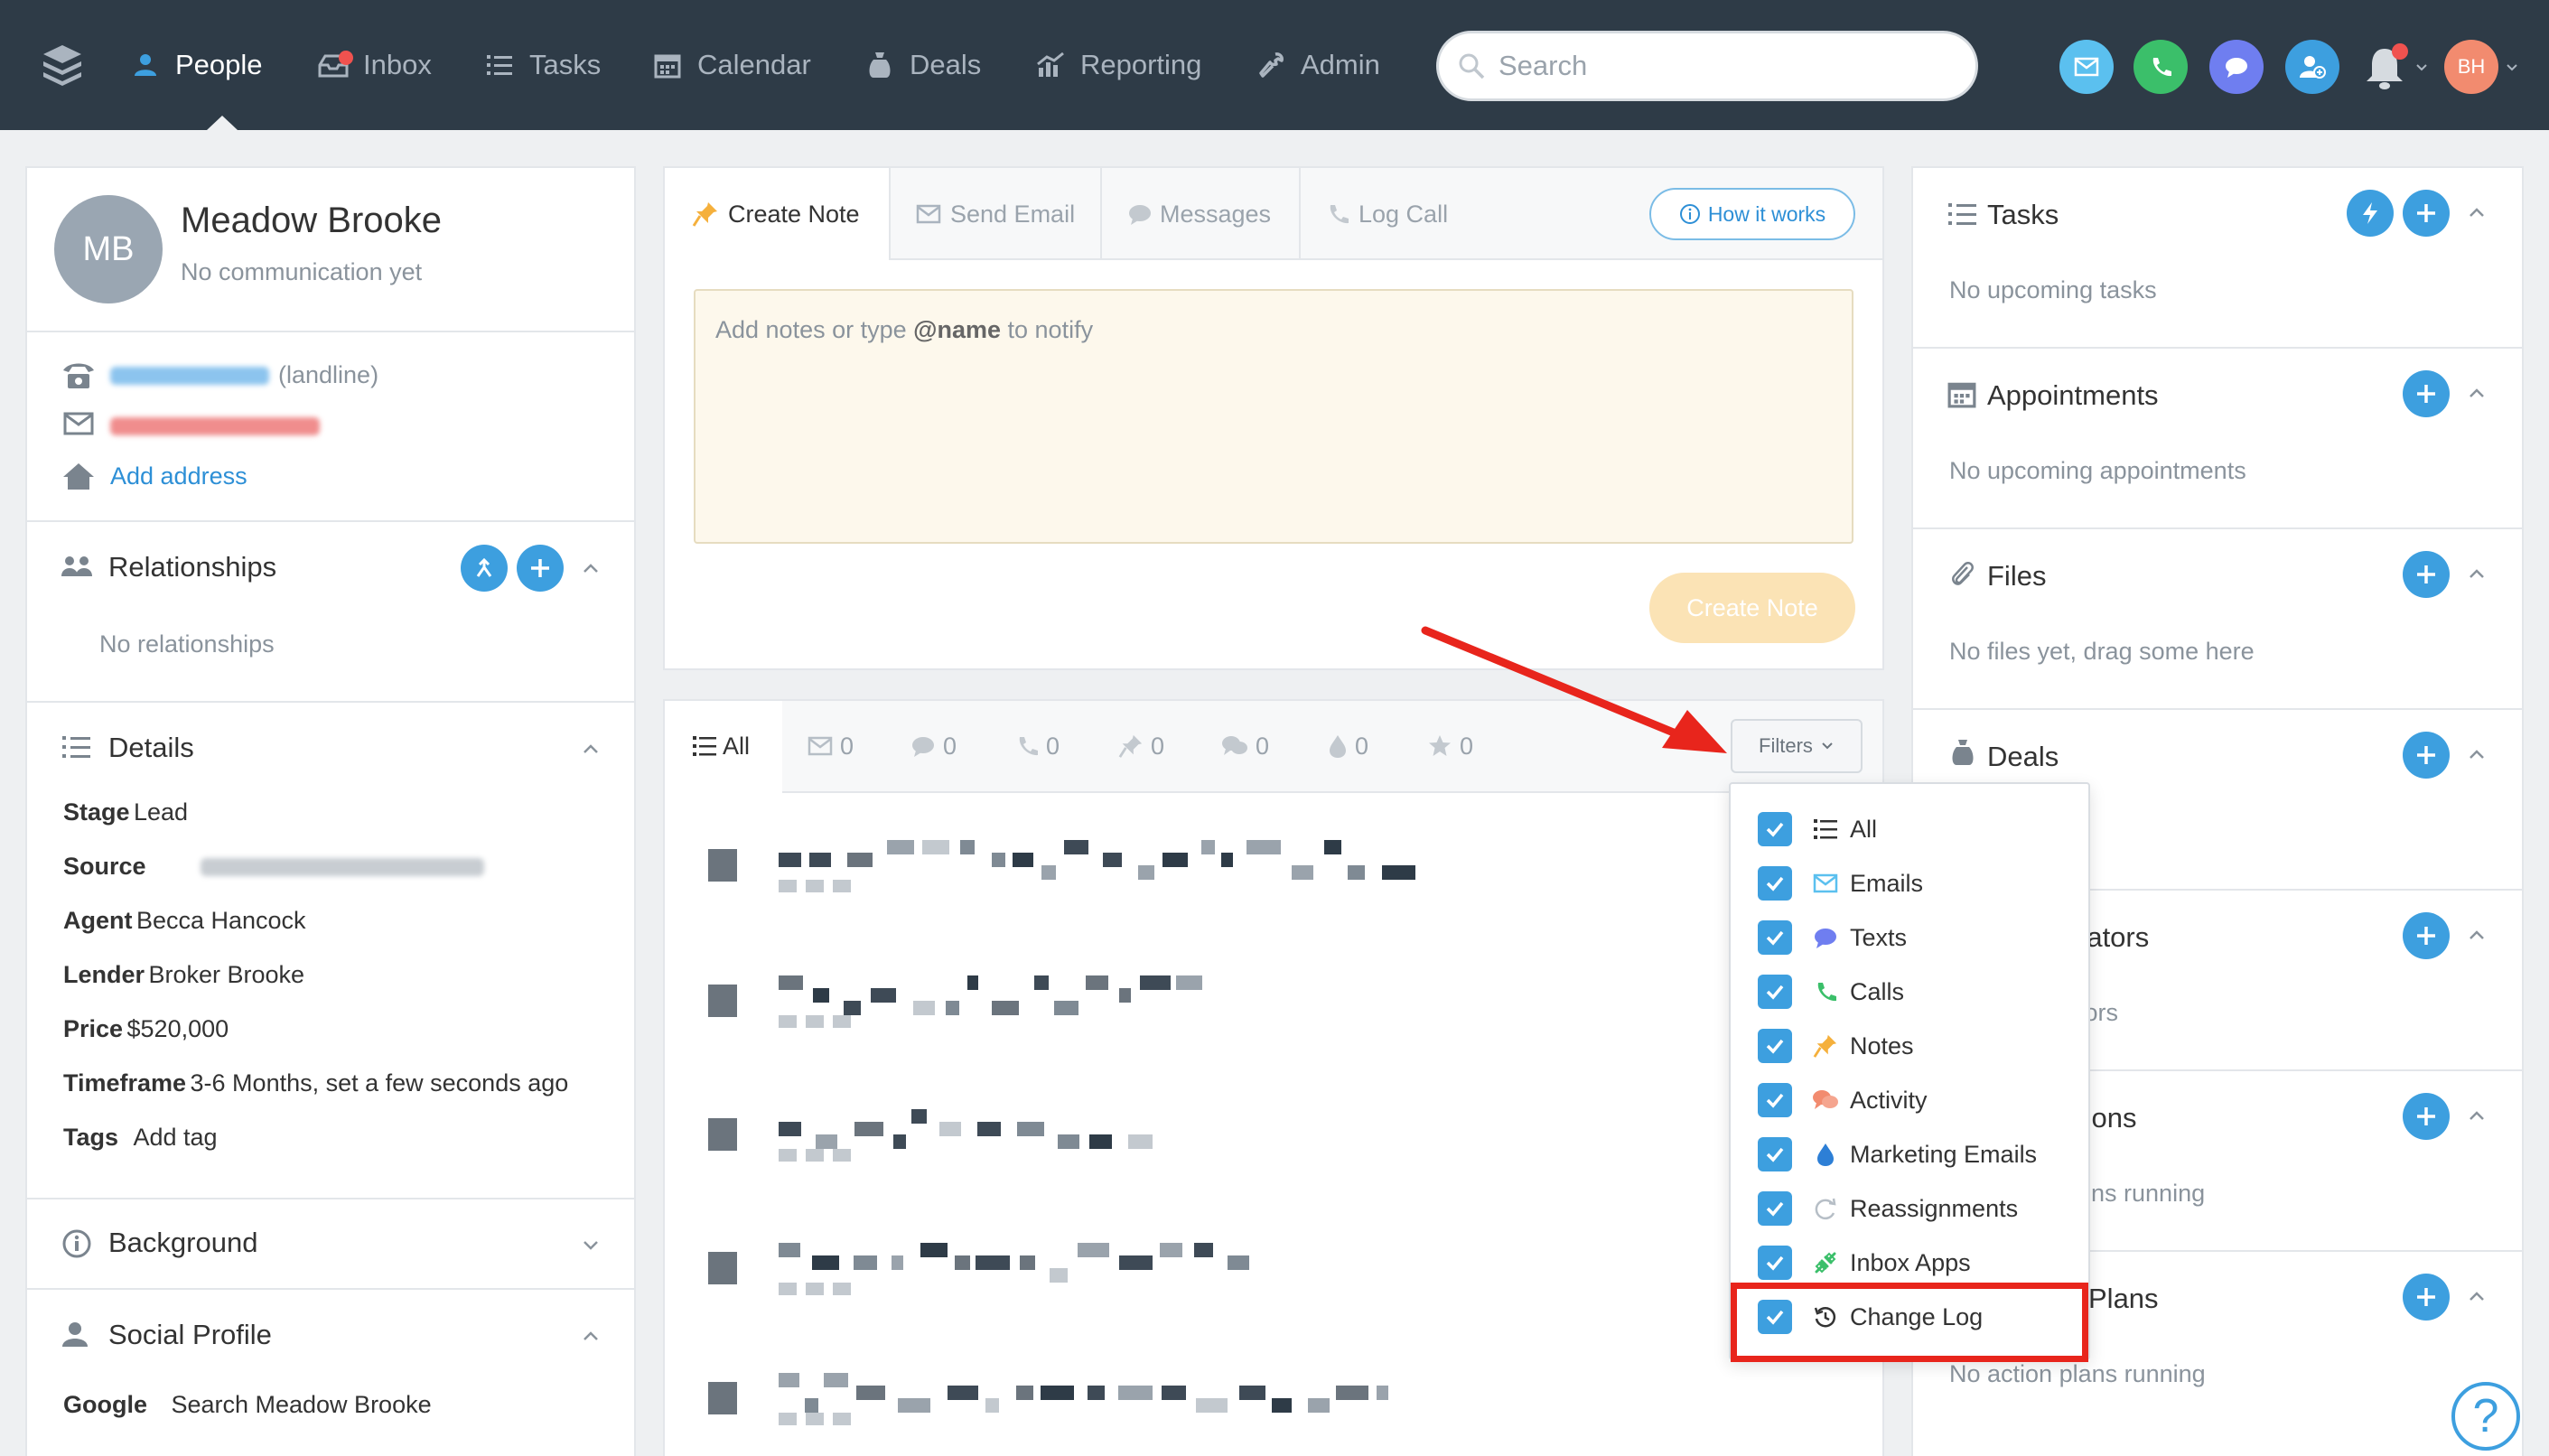  I want to click on nav-people: People, so click(195, 65).